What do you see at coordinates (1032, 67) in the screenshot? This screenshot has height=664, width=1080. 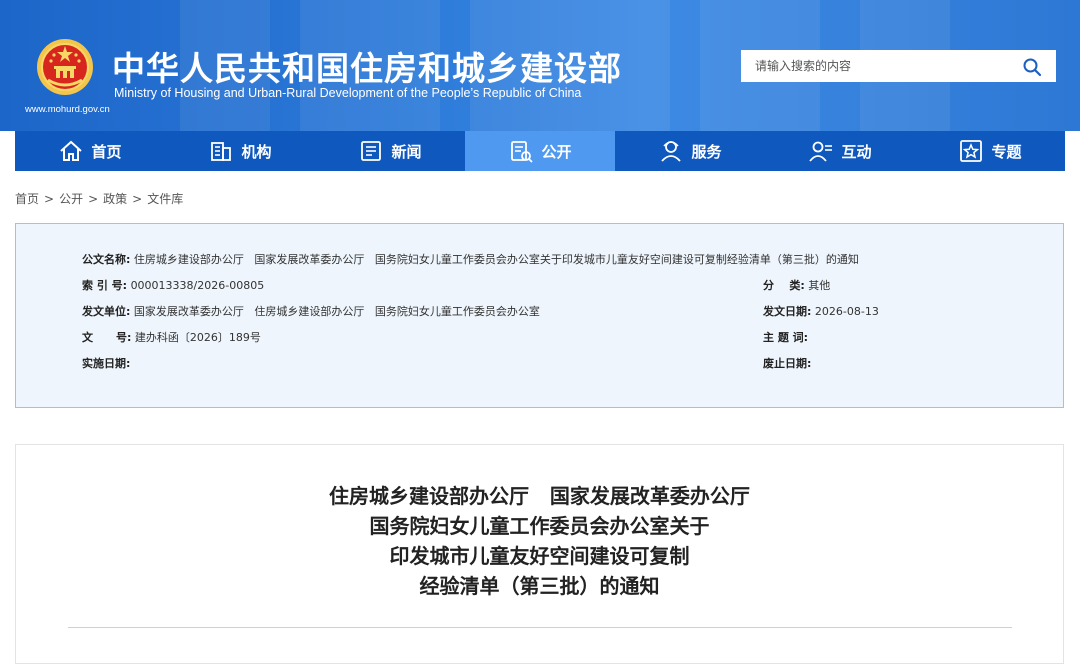 I see `search-icon` at bounding box center [1032, 67].